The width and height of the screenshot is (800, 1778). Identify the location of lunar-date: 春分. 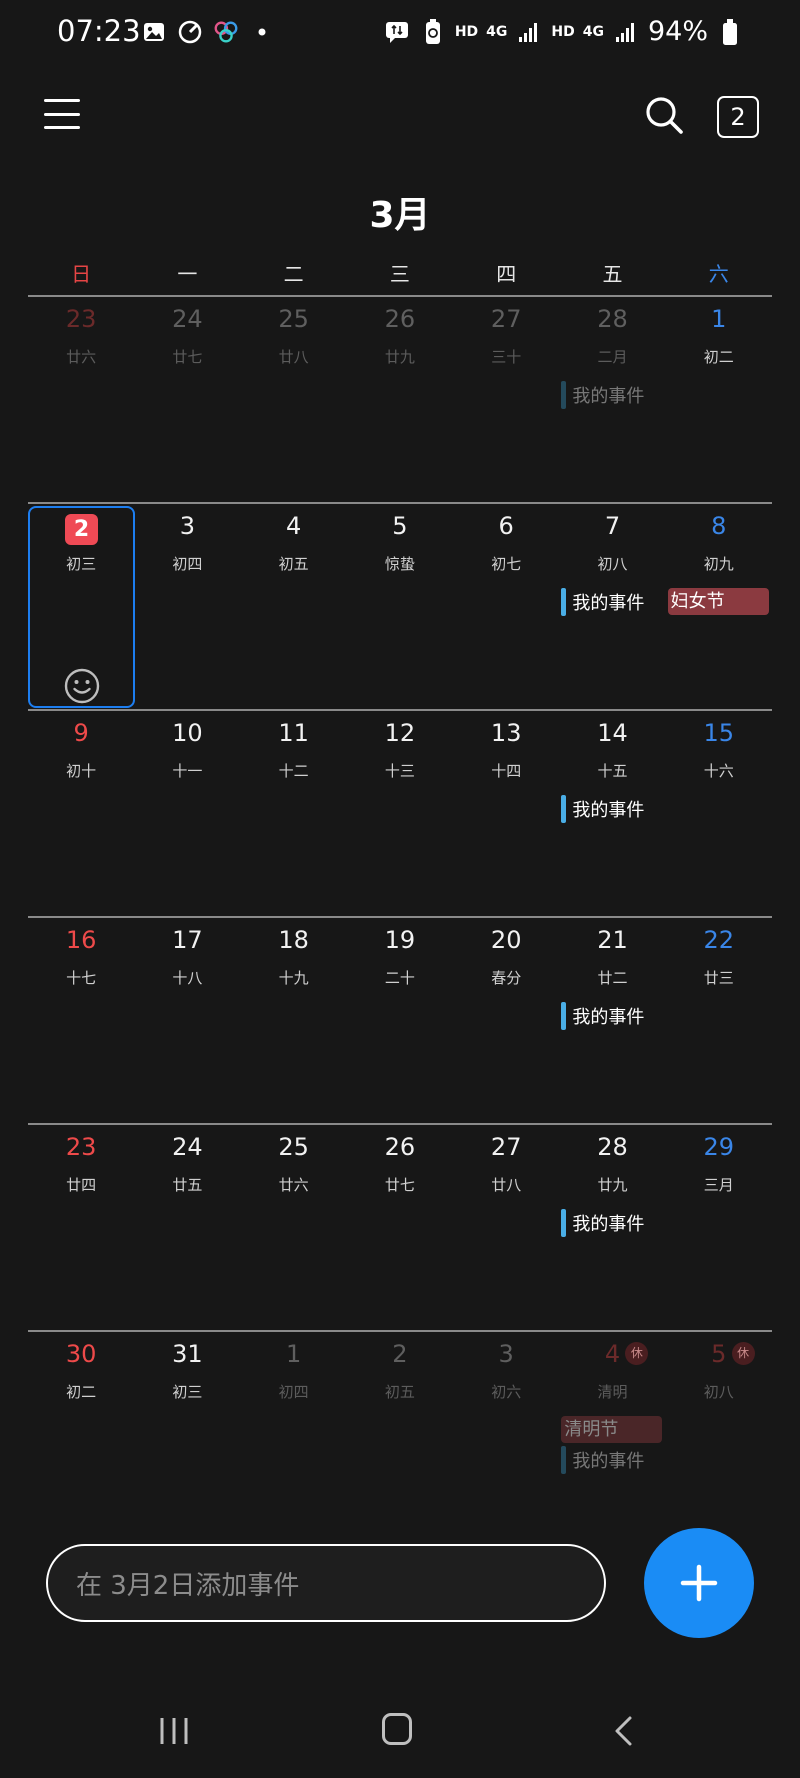
(506, 978).